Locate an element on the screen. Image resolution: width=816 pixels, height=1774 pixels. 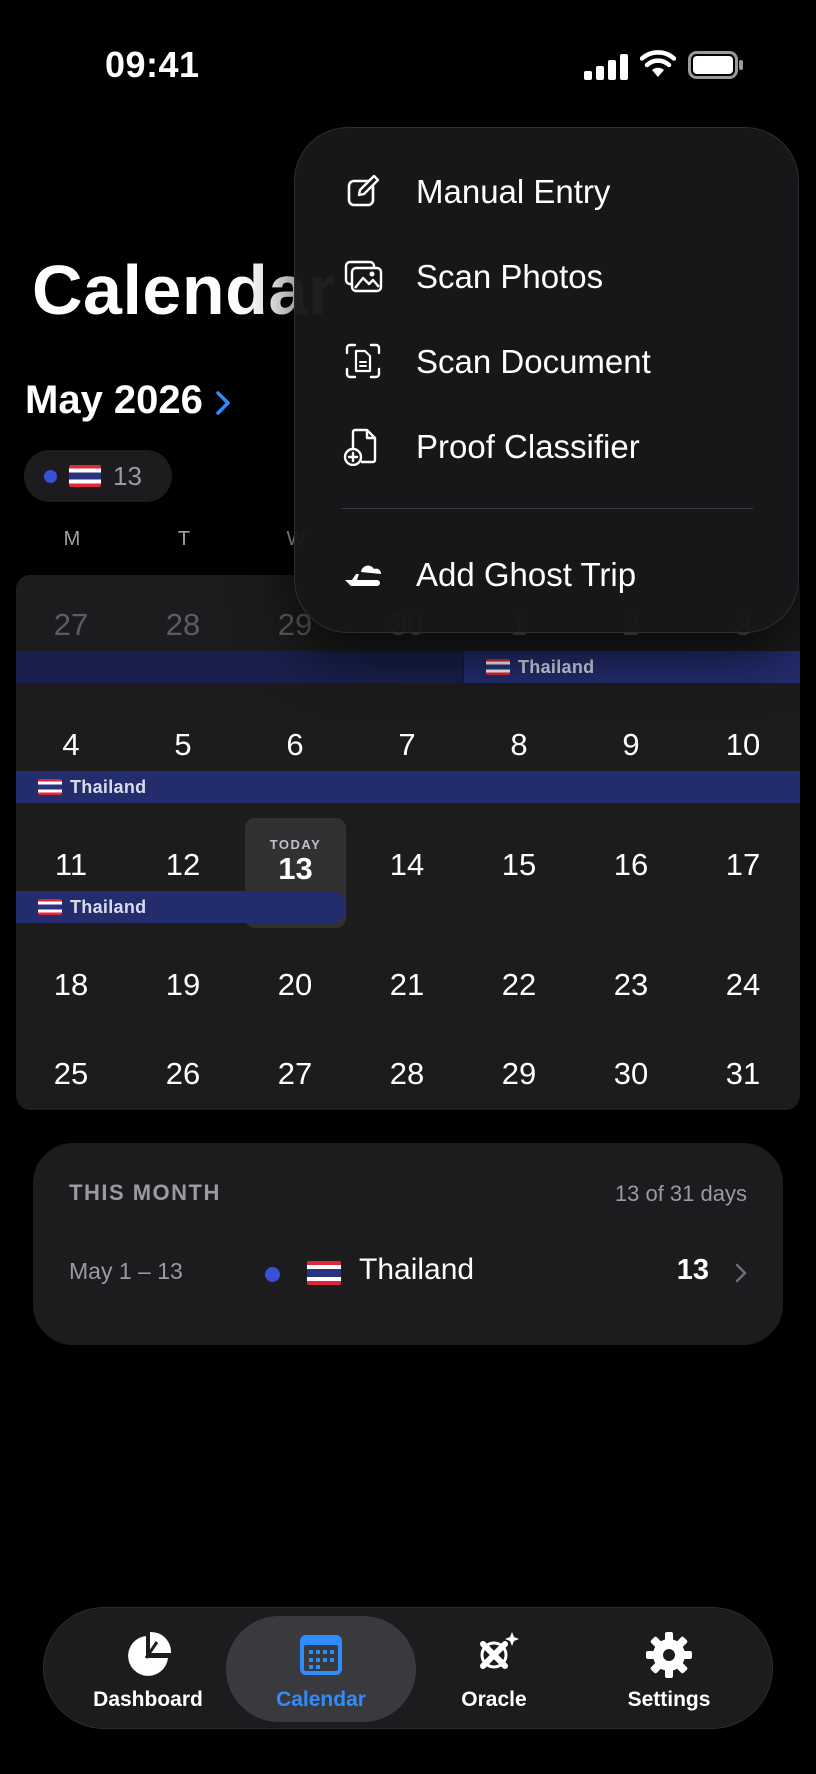
calendar-day: 29 is located at coordinates (519, 1074).